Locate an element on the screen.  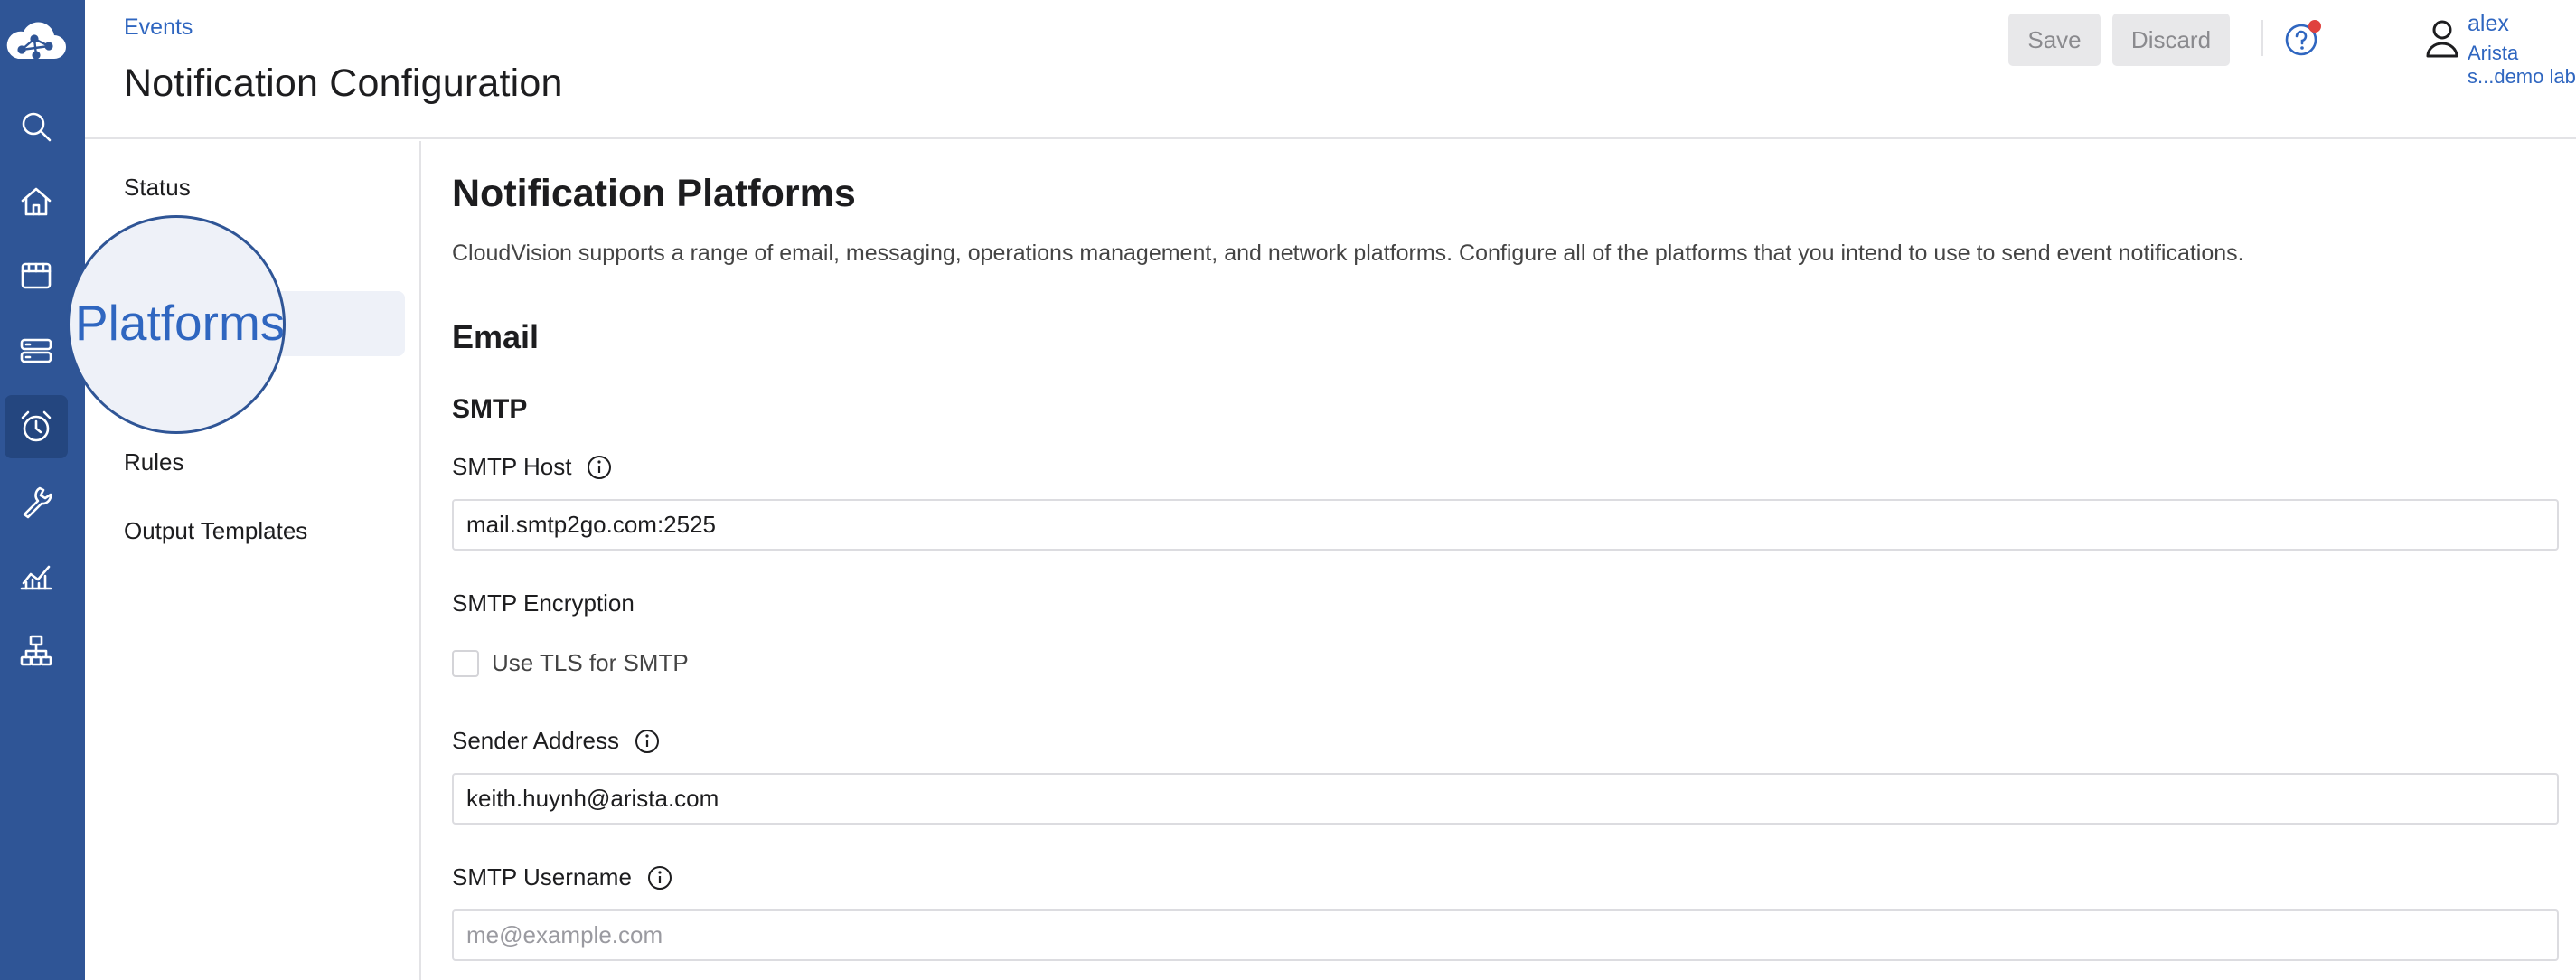
save-button: Save is located at coordinates (2054, 40).